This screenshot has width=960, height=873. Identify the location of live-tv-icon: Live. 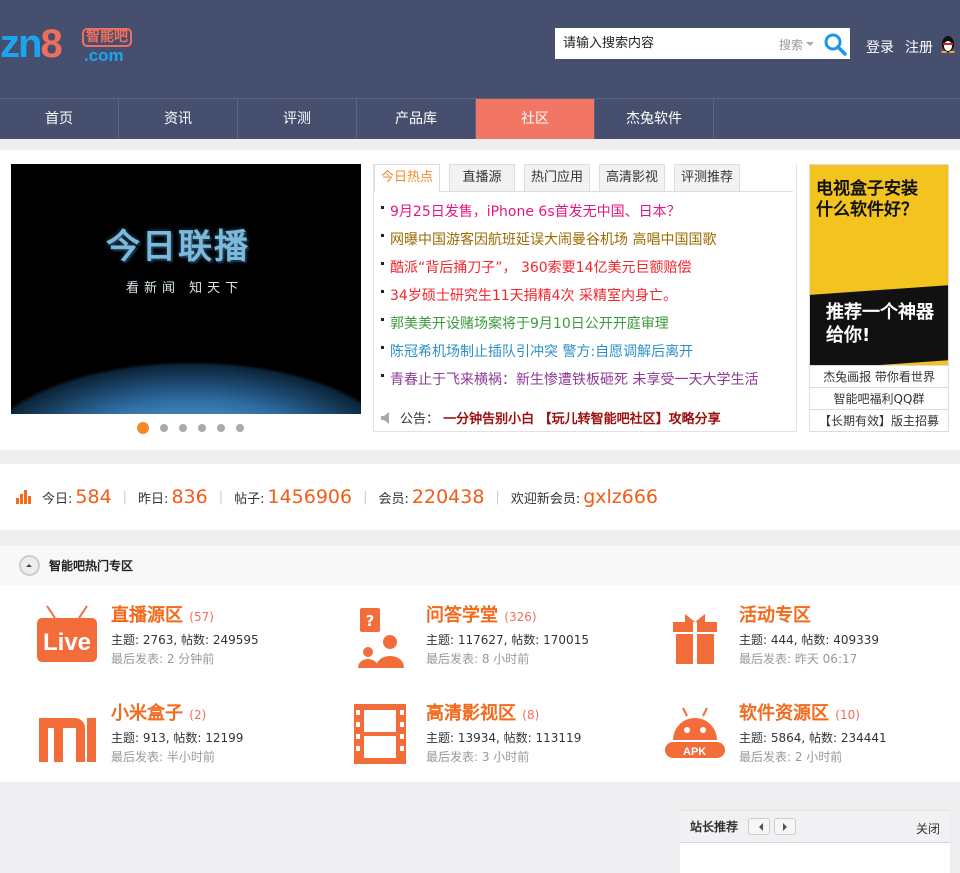
(67, 636).